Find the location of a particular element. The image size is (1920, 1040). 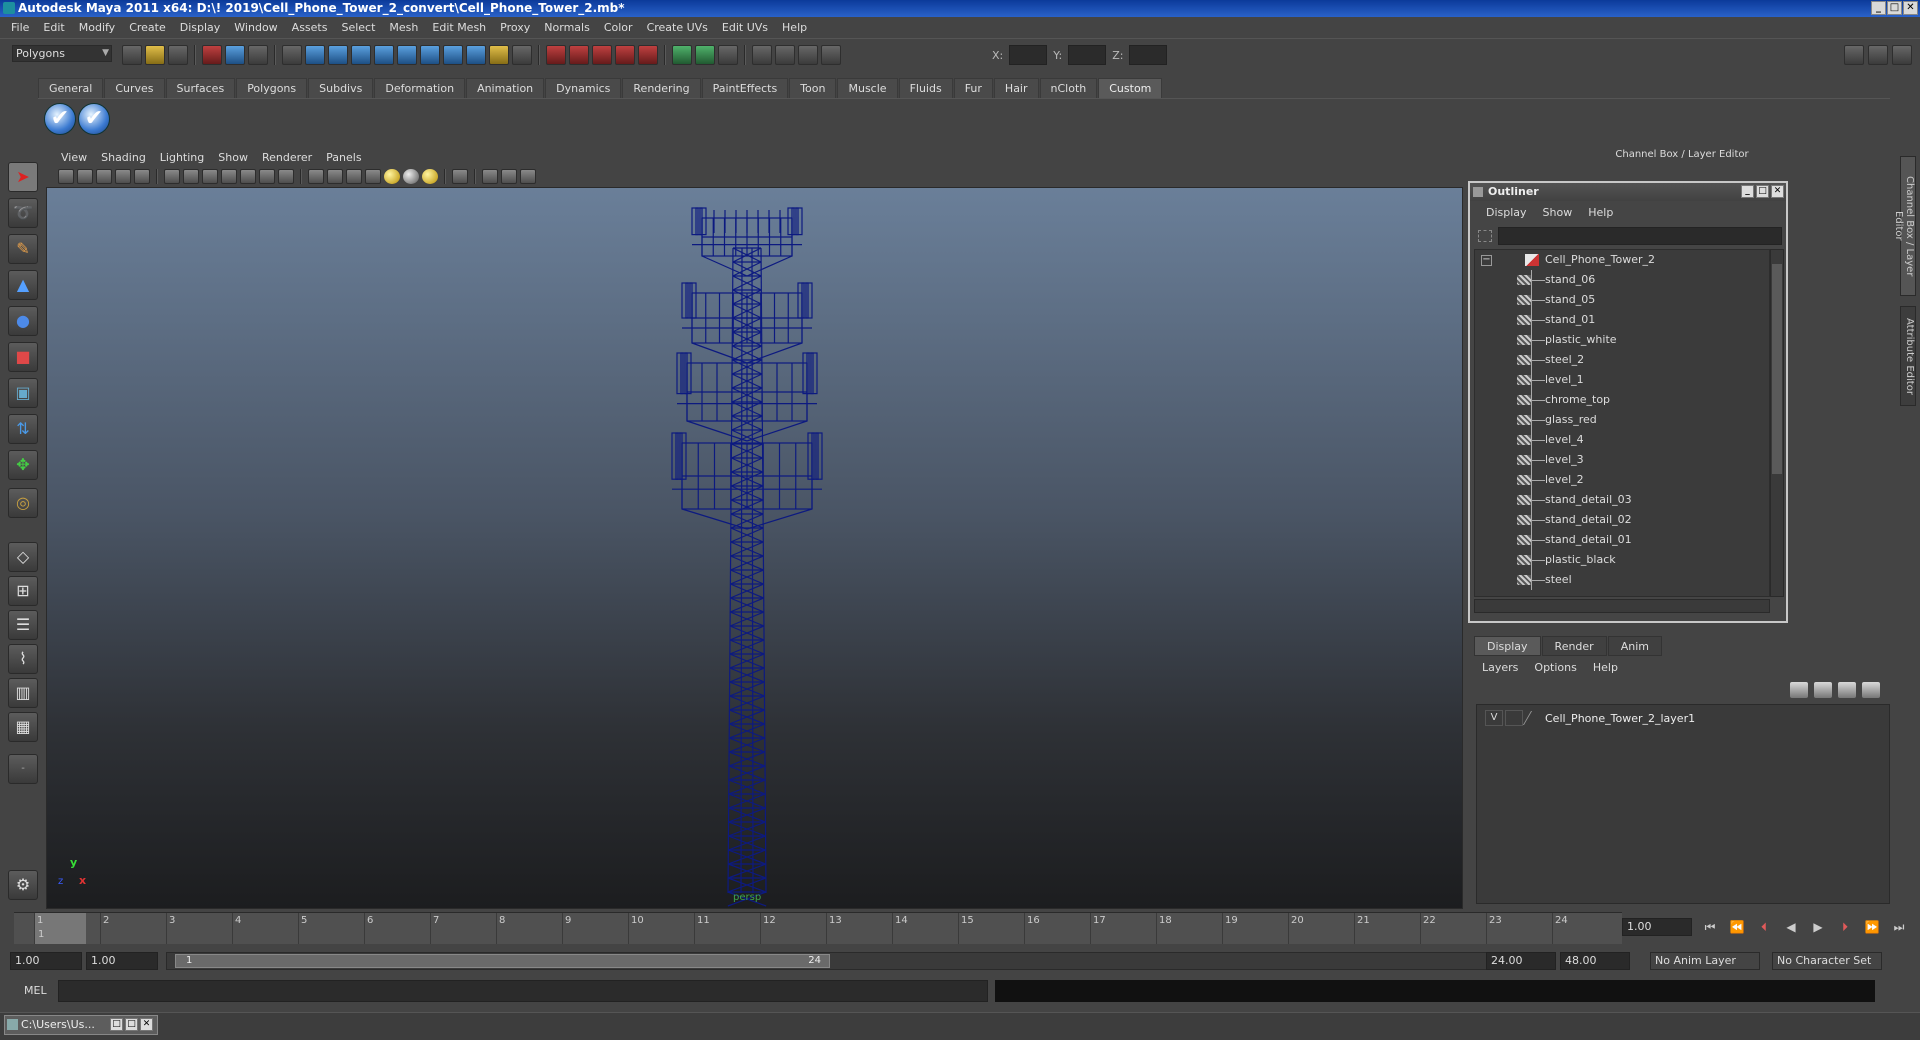

select-dynamics-icon is located at coordinates (430, 55).